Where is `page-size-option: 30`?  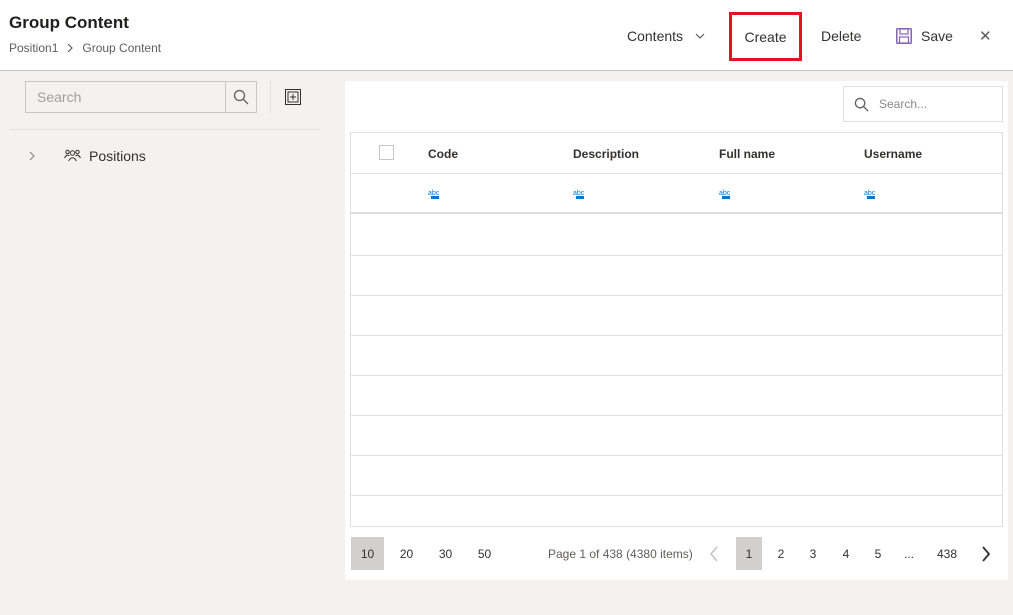
page-size-option: 30 is located at coordinates (445, 553).